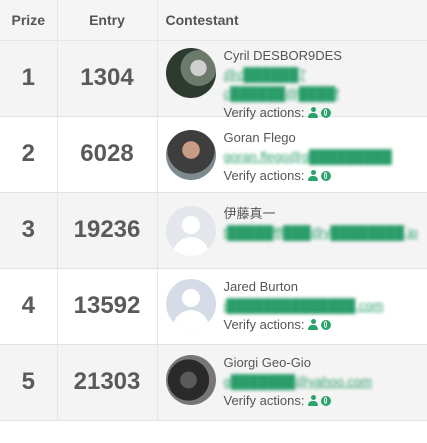  What do you see at coordinates (107, 154) in the screenshot?
I see `entry-cell: 6028` at bounding box center [107, 154].